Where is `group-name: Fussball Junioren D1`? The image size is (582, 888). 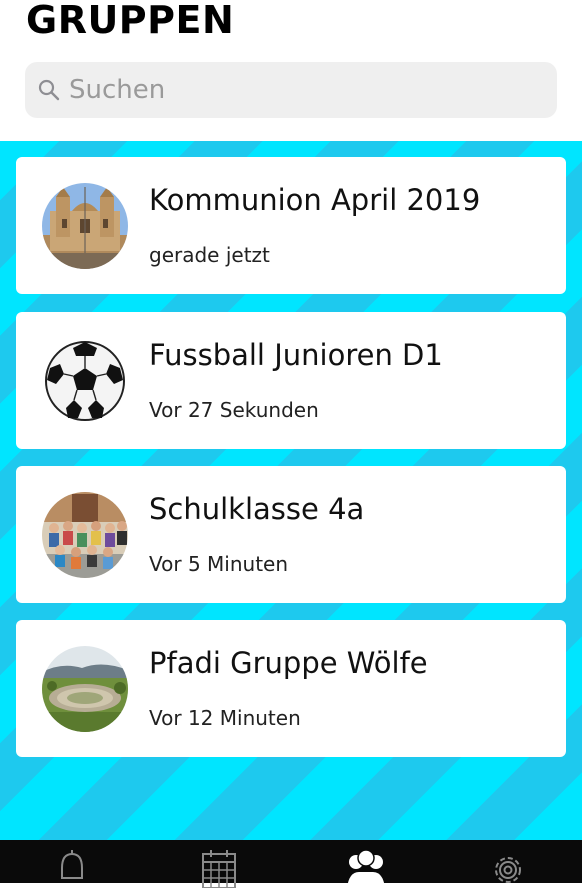 group-name: Fussball Junioren D1 is located at coordinates (296, 355).